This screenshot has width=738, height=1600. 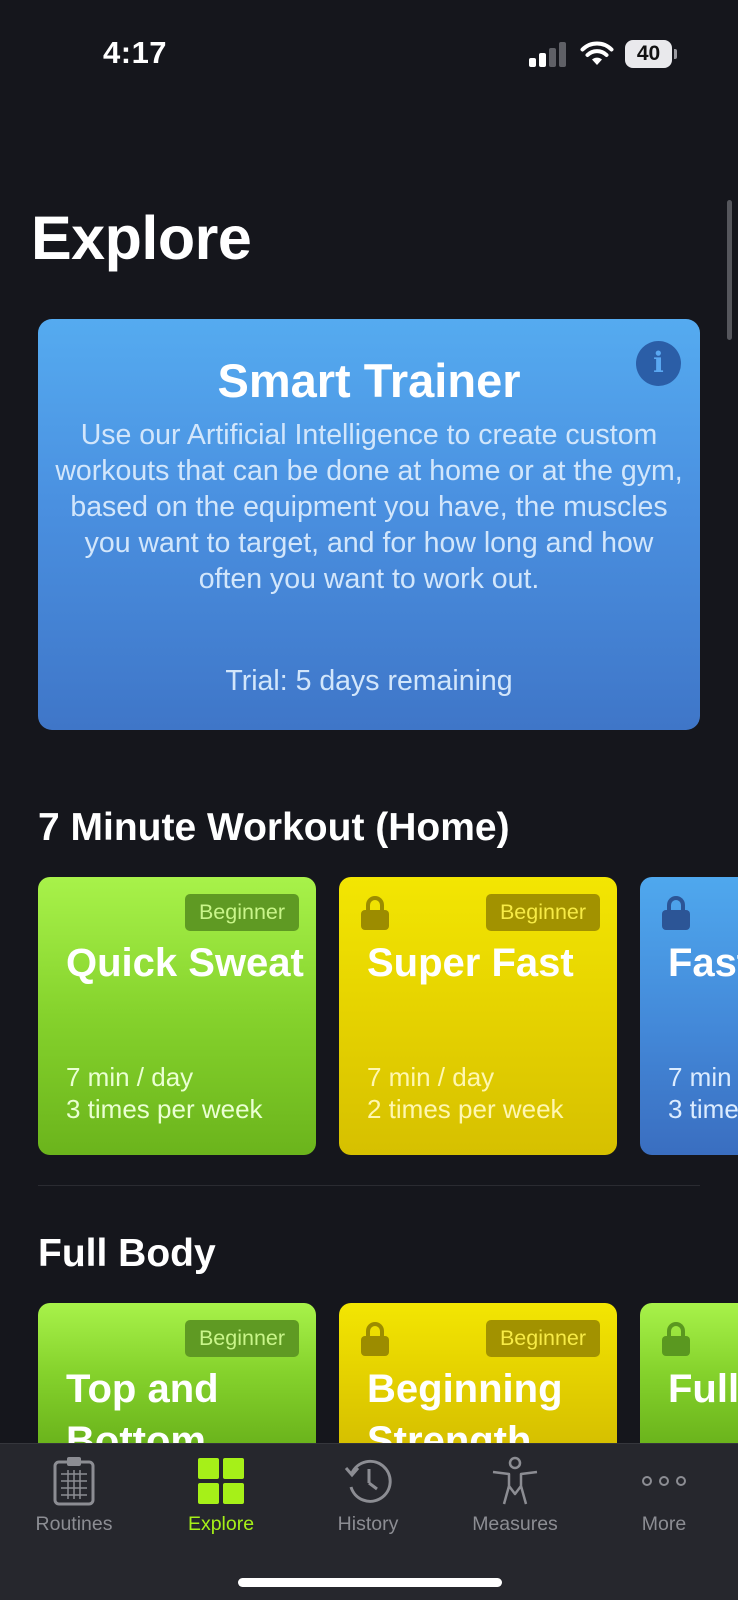 I want to click on grid-icon, so click(x=221, y=1481).